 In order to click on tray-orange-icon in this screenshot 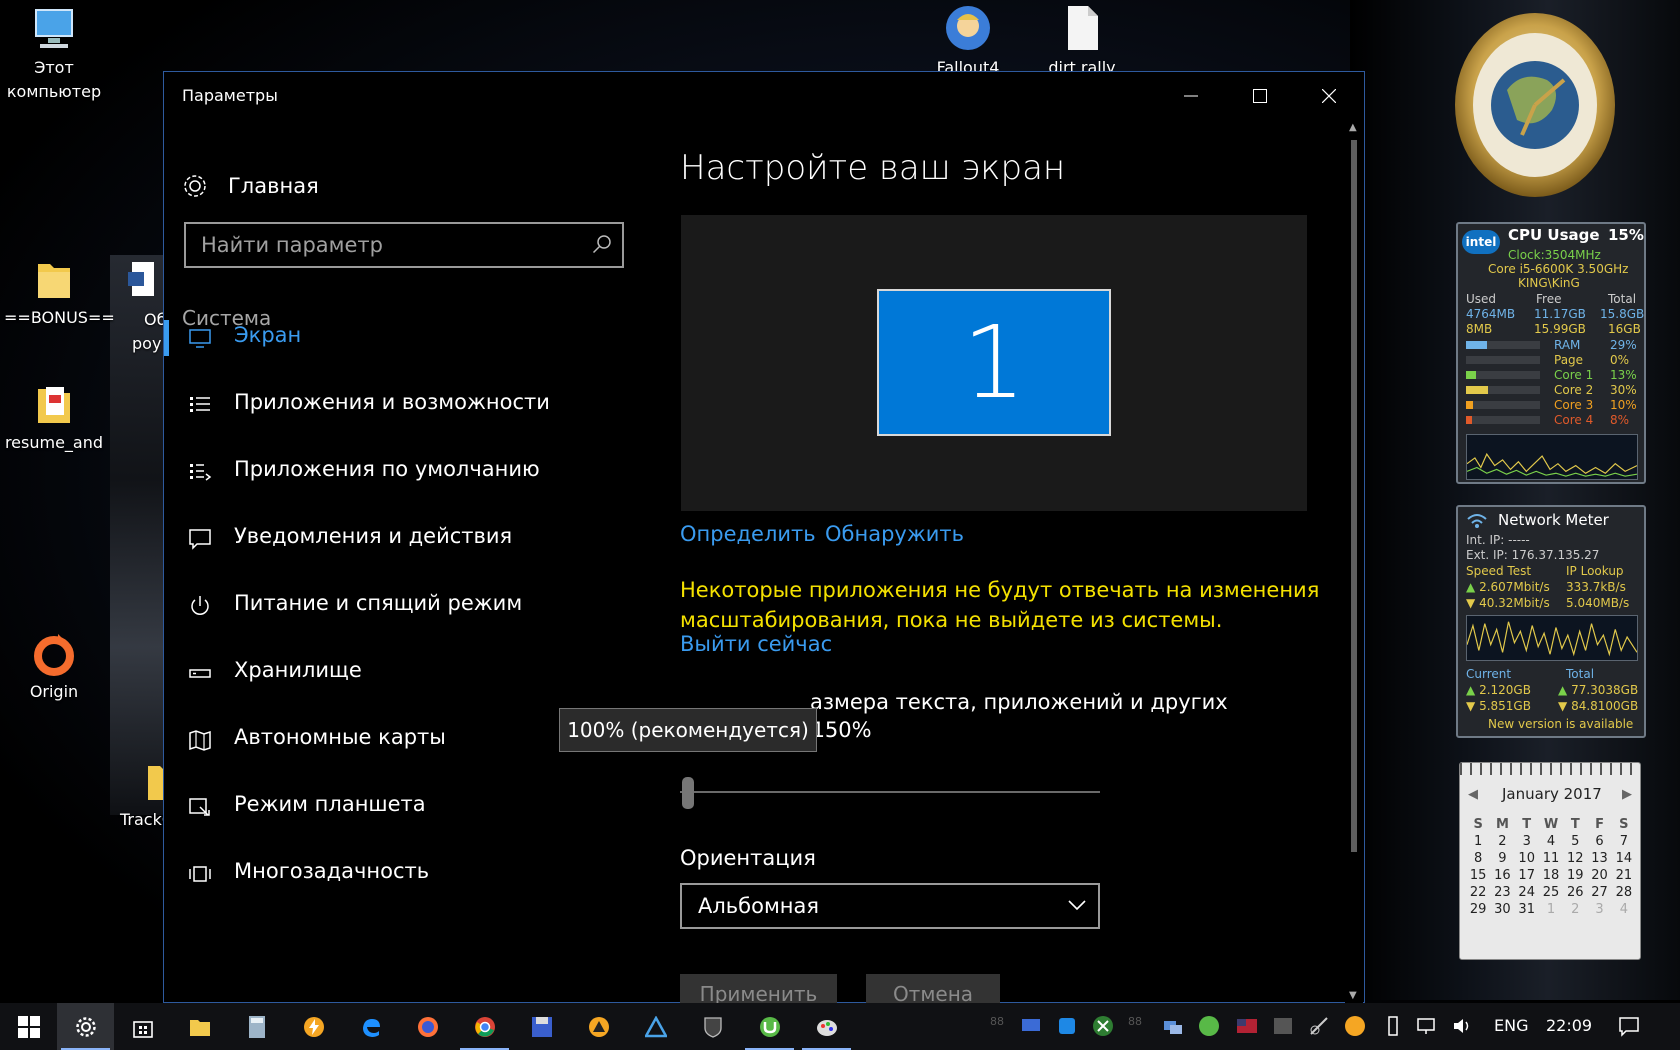, I will do `click(1355, 1026)`.